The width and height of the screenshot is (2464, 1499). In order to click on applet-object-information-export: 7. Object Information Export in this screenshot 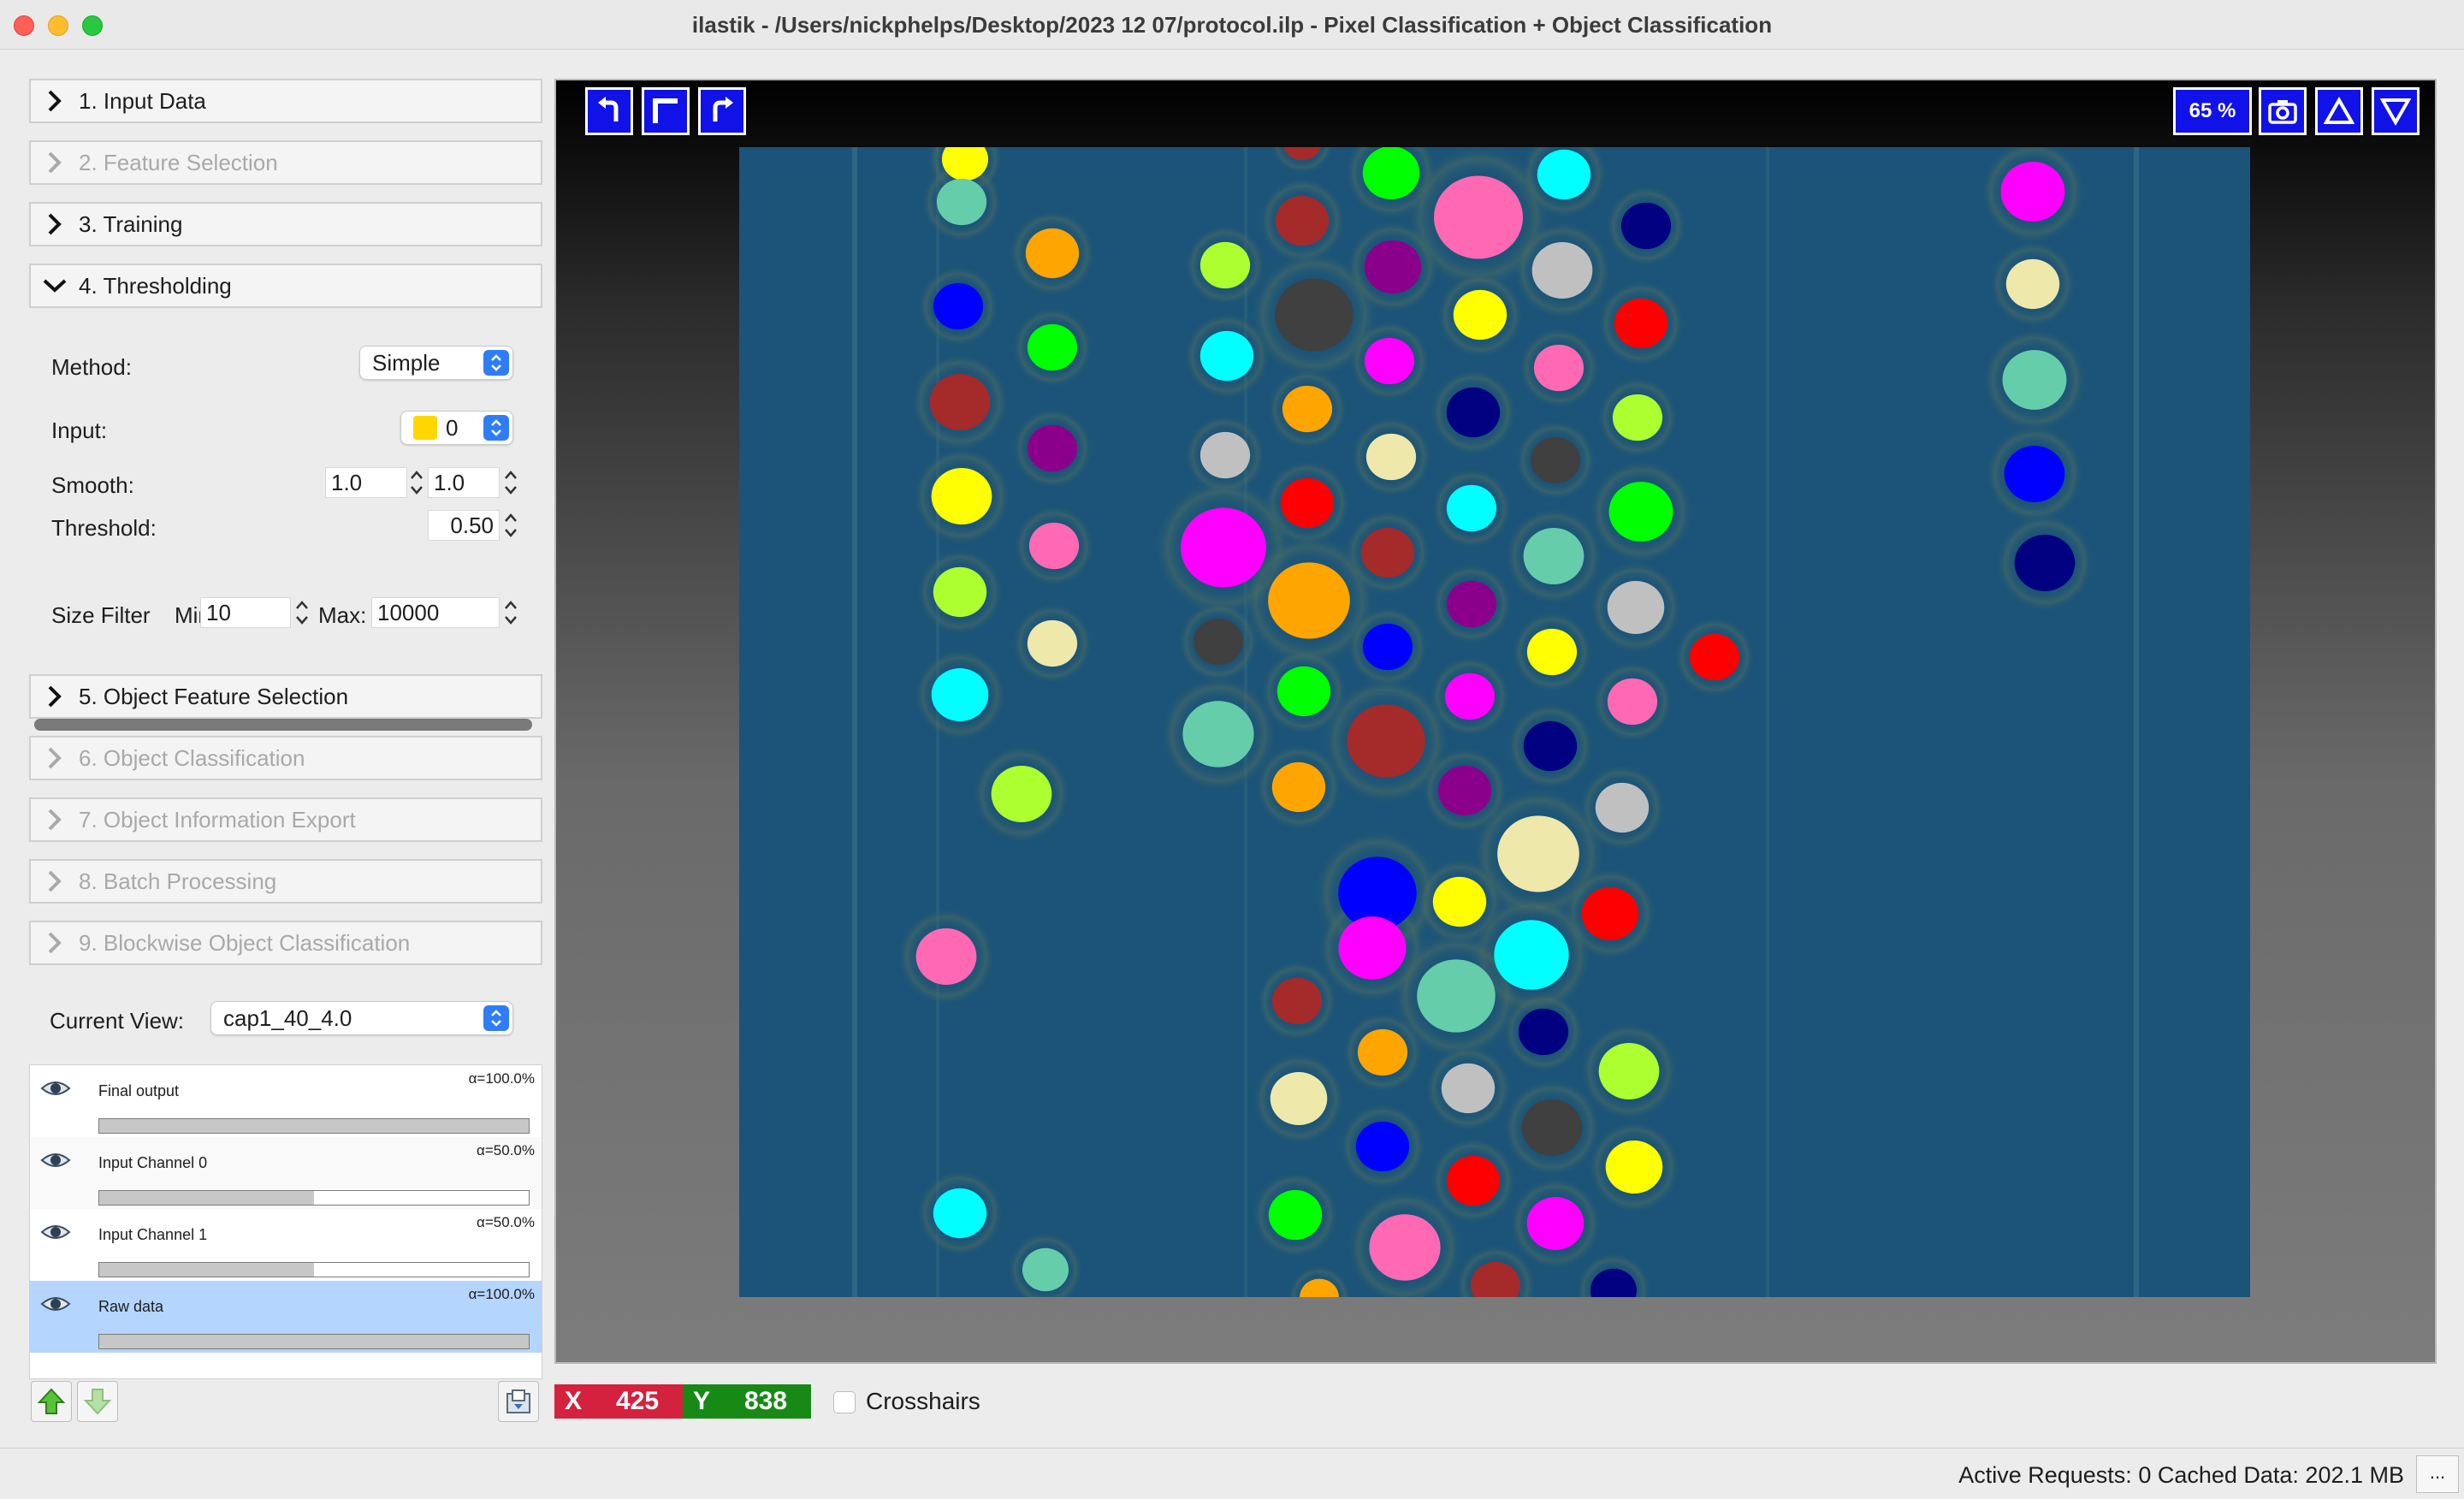, I will do `click(285, 819)`.